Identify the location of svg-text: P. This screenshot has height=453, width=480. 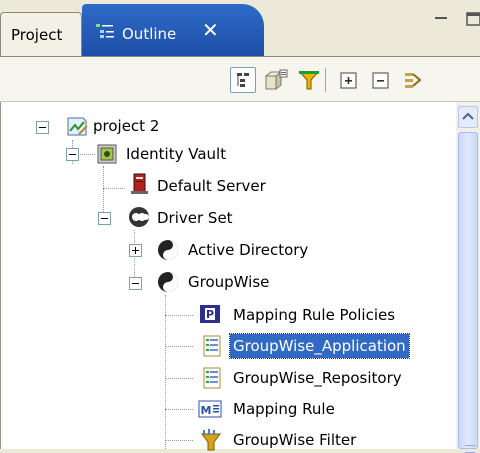
(210, 314).